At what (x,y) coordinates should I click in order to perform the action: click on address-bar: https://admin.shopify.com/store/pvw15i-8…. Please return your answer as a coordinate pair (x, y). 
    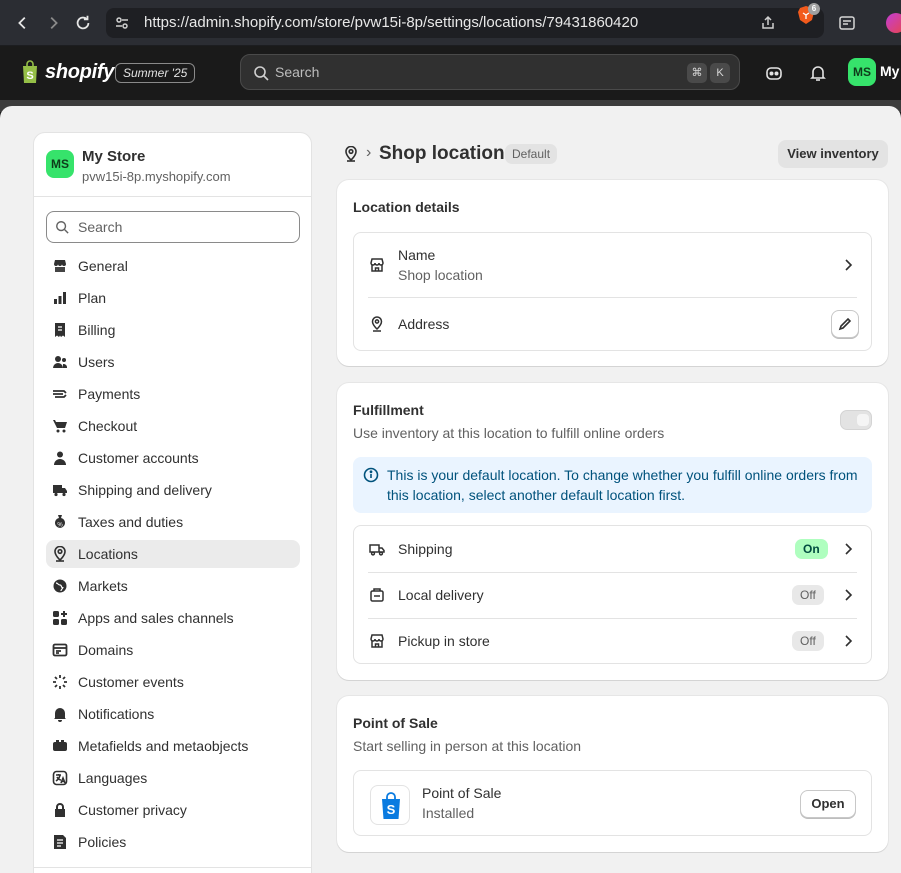
    Looking at the image, I should click on (465, 23).